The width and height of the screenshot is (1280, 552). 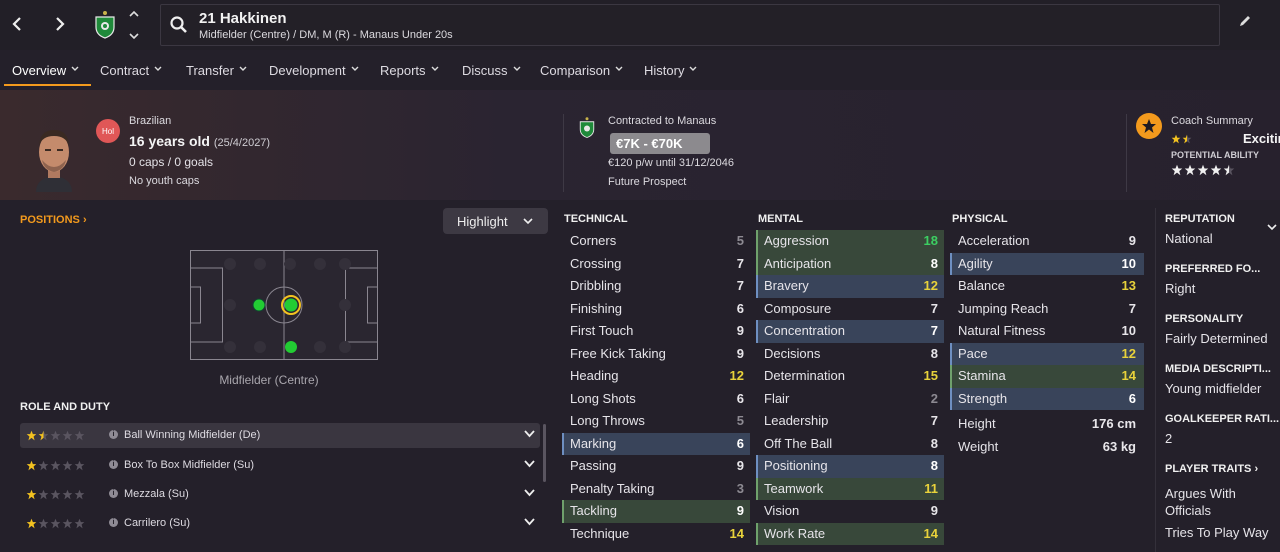 What do you see at coordinates (48, 70) in the screenshot?
I see `tab-overview: Overview` at bounding box center [48, 70].